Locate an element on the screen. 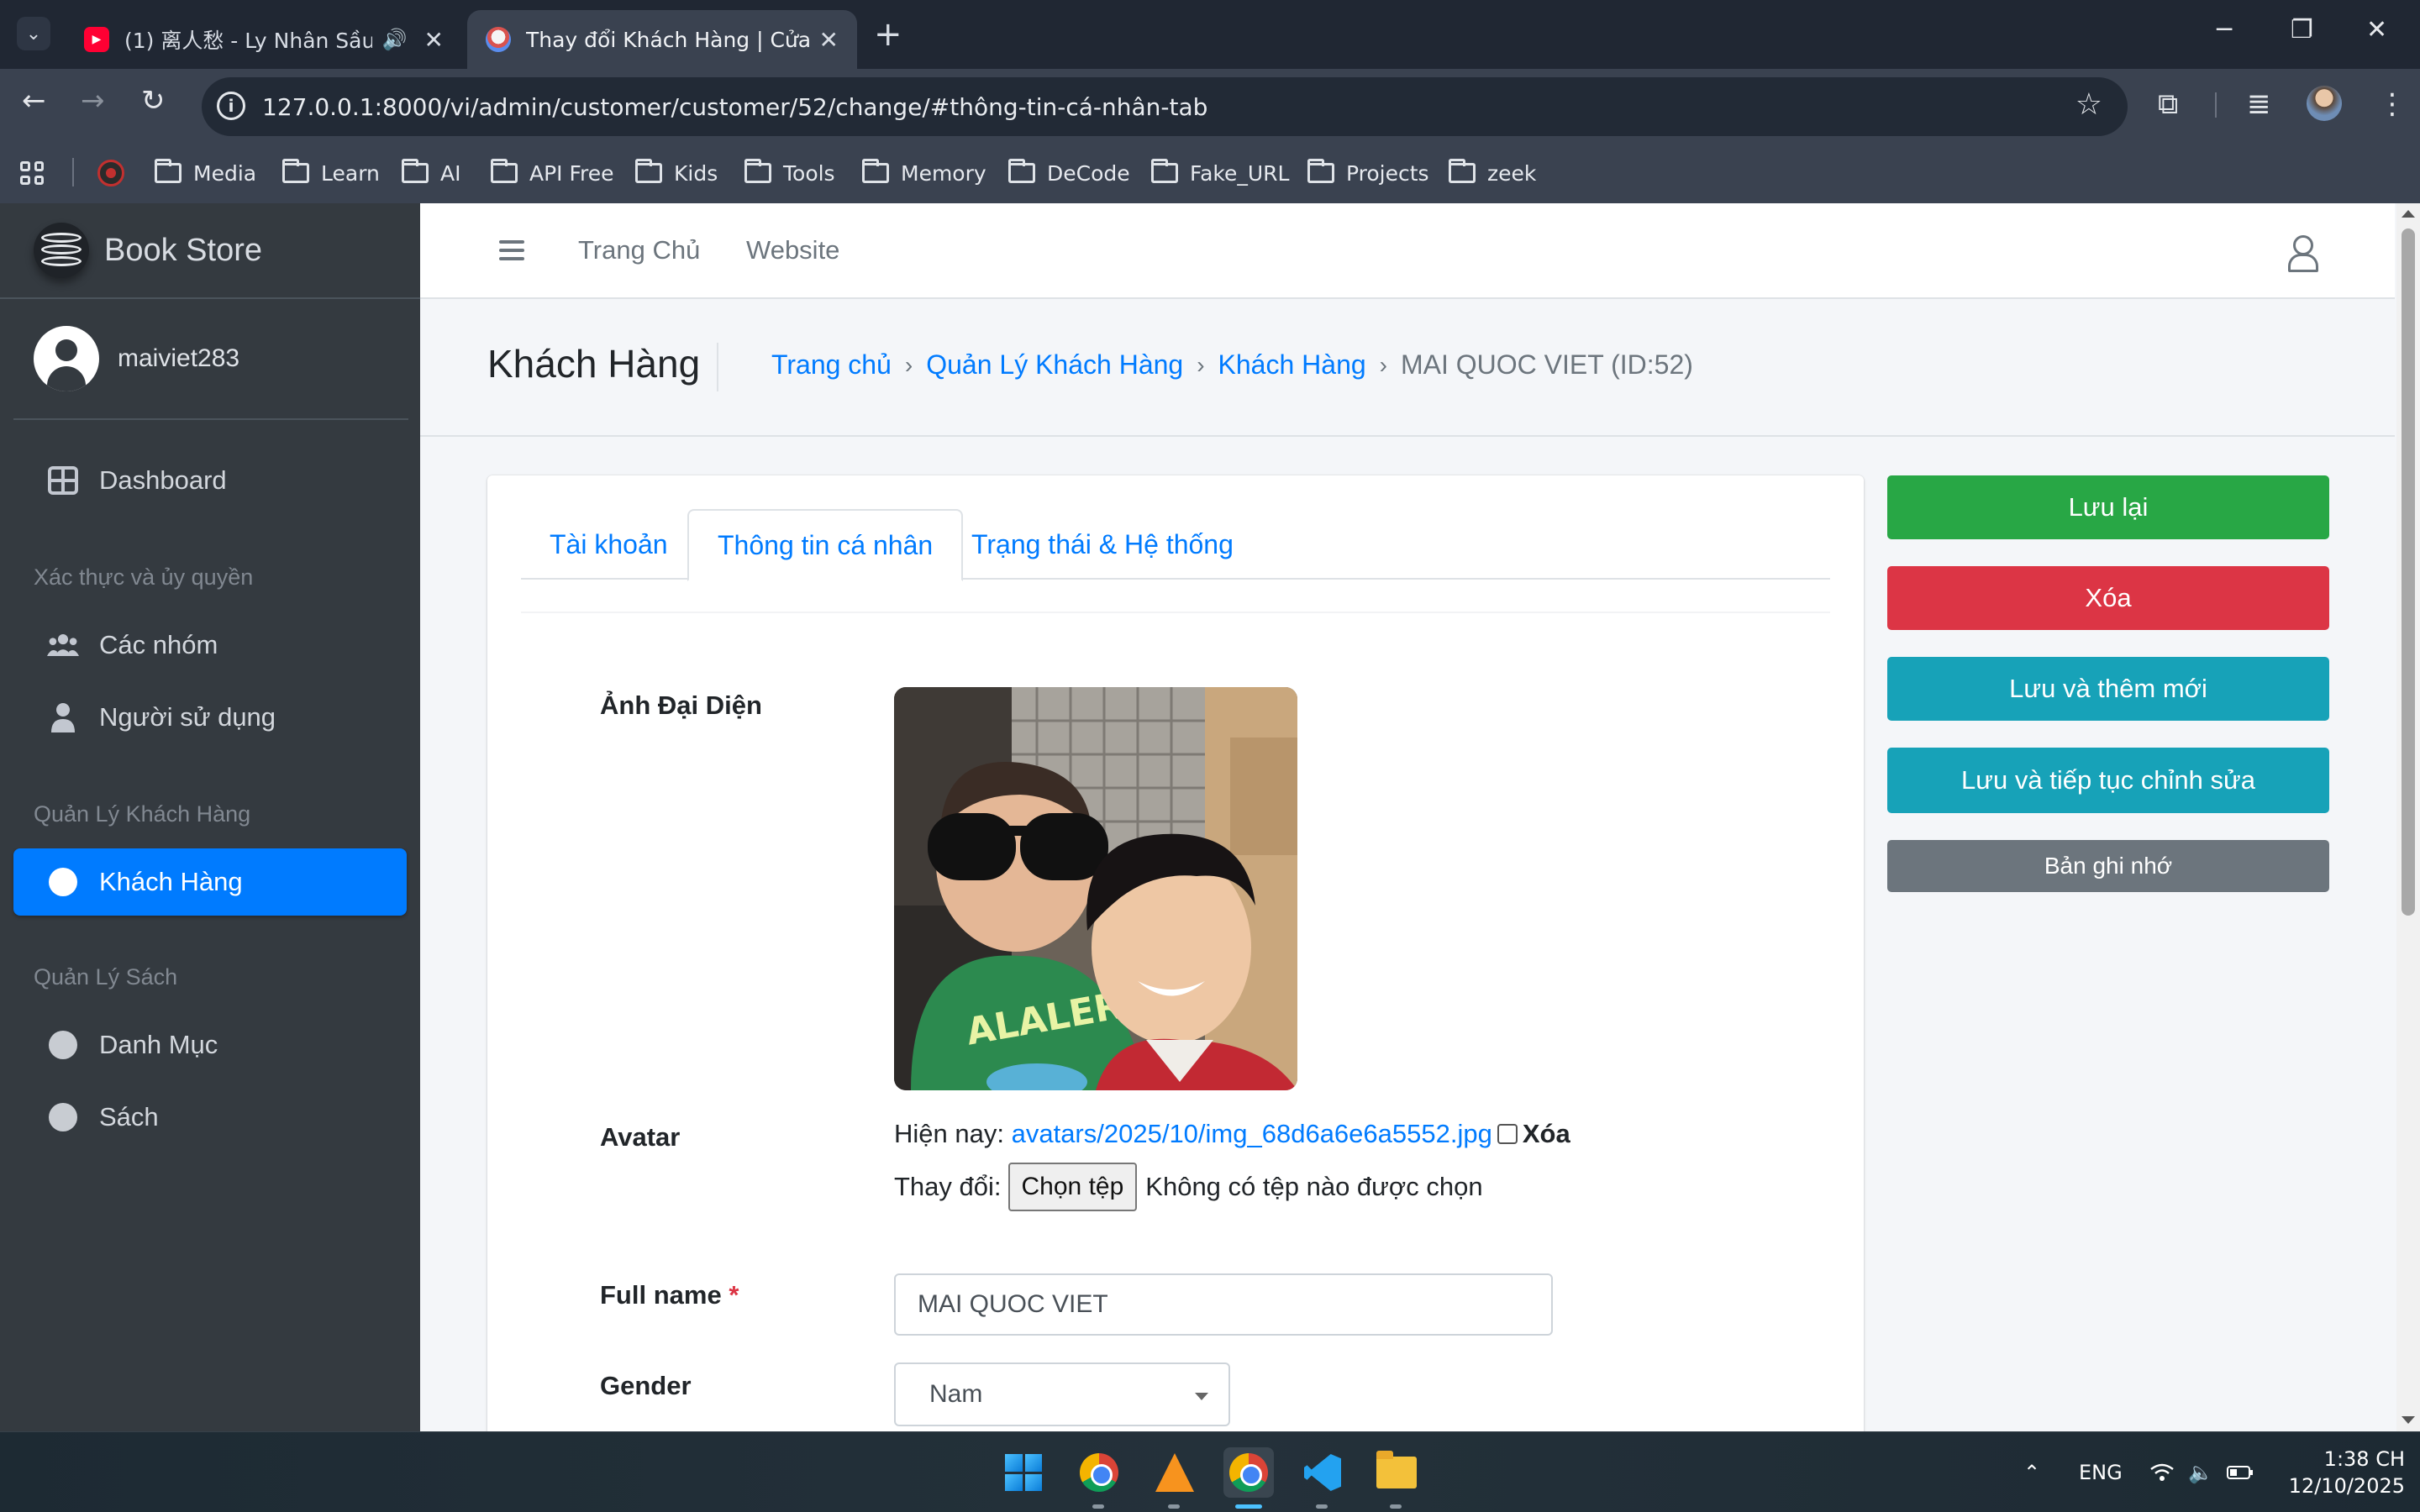 This screenshot has height=1512, width=2420. save-add-another-button: Lưu và thêm mới is located at coordinates (2108, 689).